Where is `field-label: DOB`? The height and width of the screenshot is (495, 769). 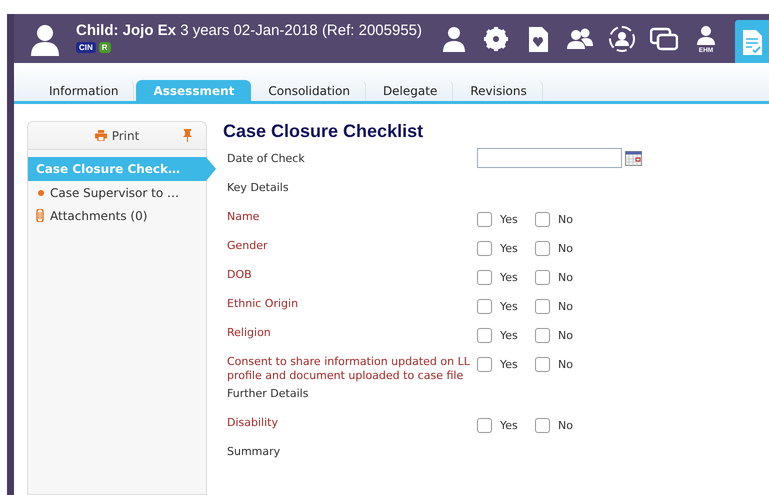
field-label: DOB is located at coordinates (239, 274).